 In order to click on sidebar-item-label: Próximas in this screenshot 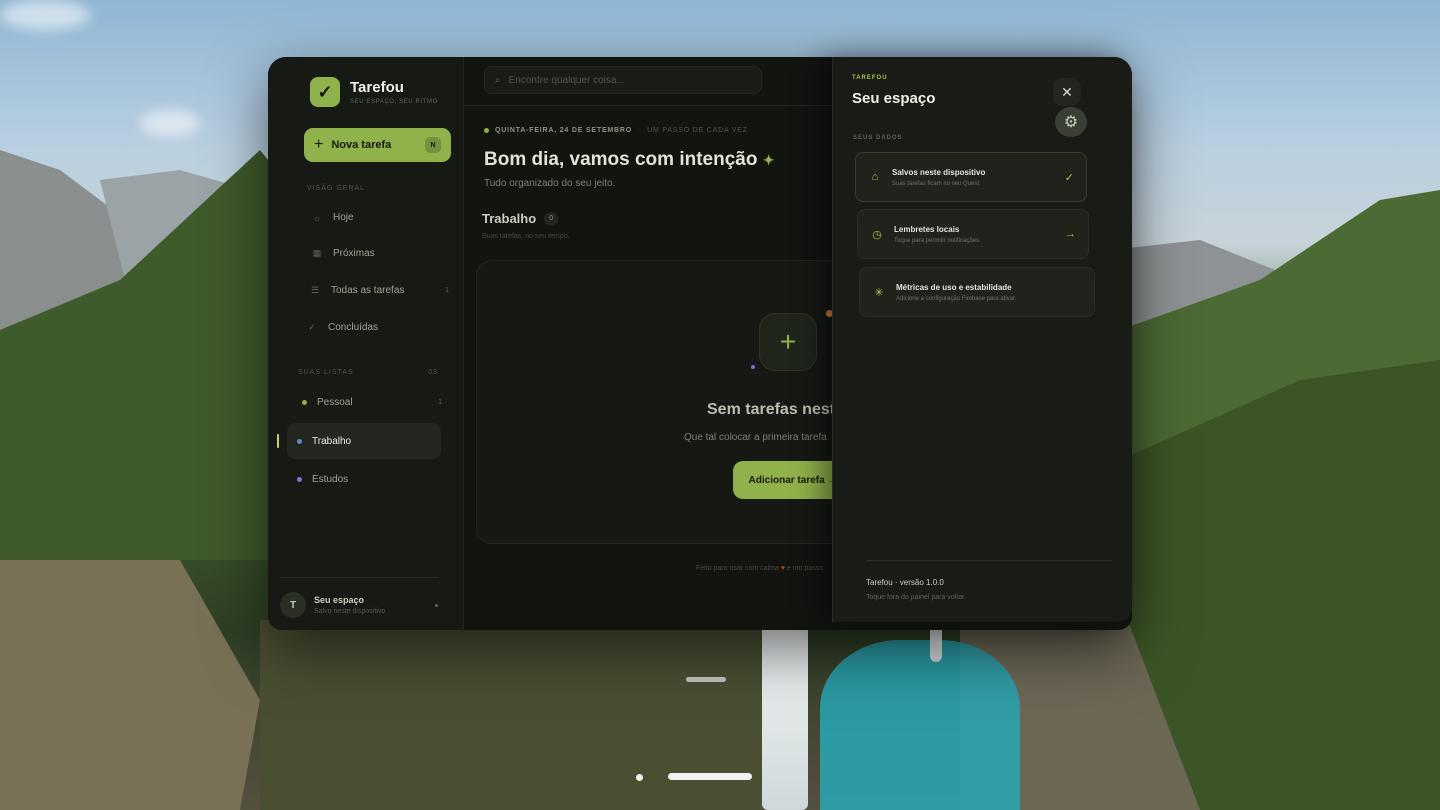, I will do `click(354, 253)`.